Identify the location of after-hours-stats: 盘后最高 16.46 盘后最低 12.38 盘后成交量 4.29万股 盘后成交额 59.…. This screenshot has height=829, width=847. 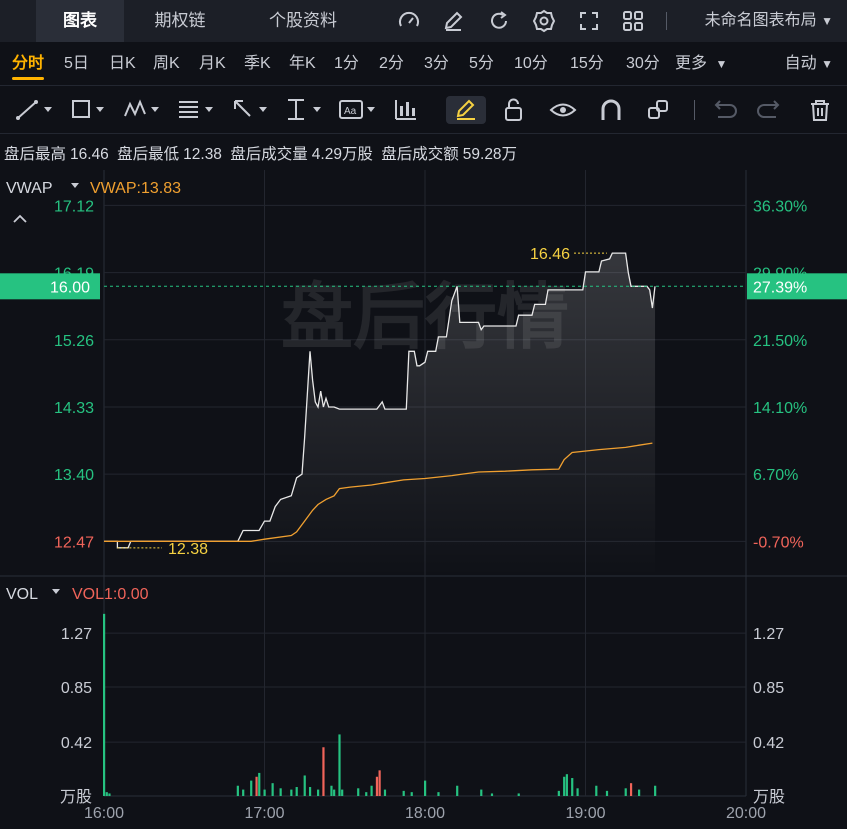
(262, 153).